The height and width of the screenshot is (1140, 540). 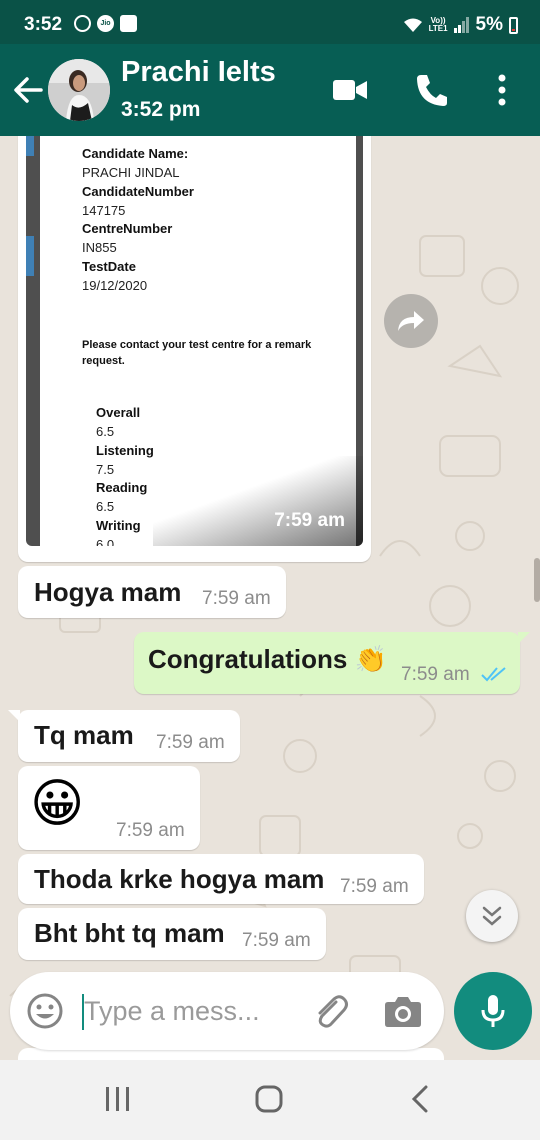 What do you see at coordinates (350, 90) in the screenshot?
I see `video-call-icon` at bounding box center [350, 90].